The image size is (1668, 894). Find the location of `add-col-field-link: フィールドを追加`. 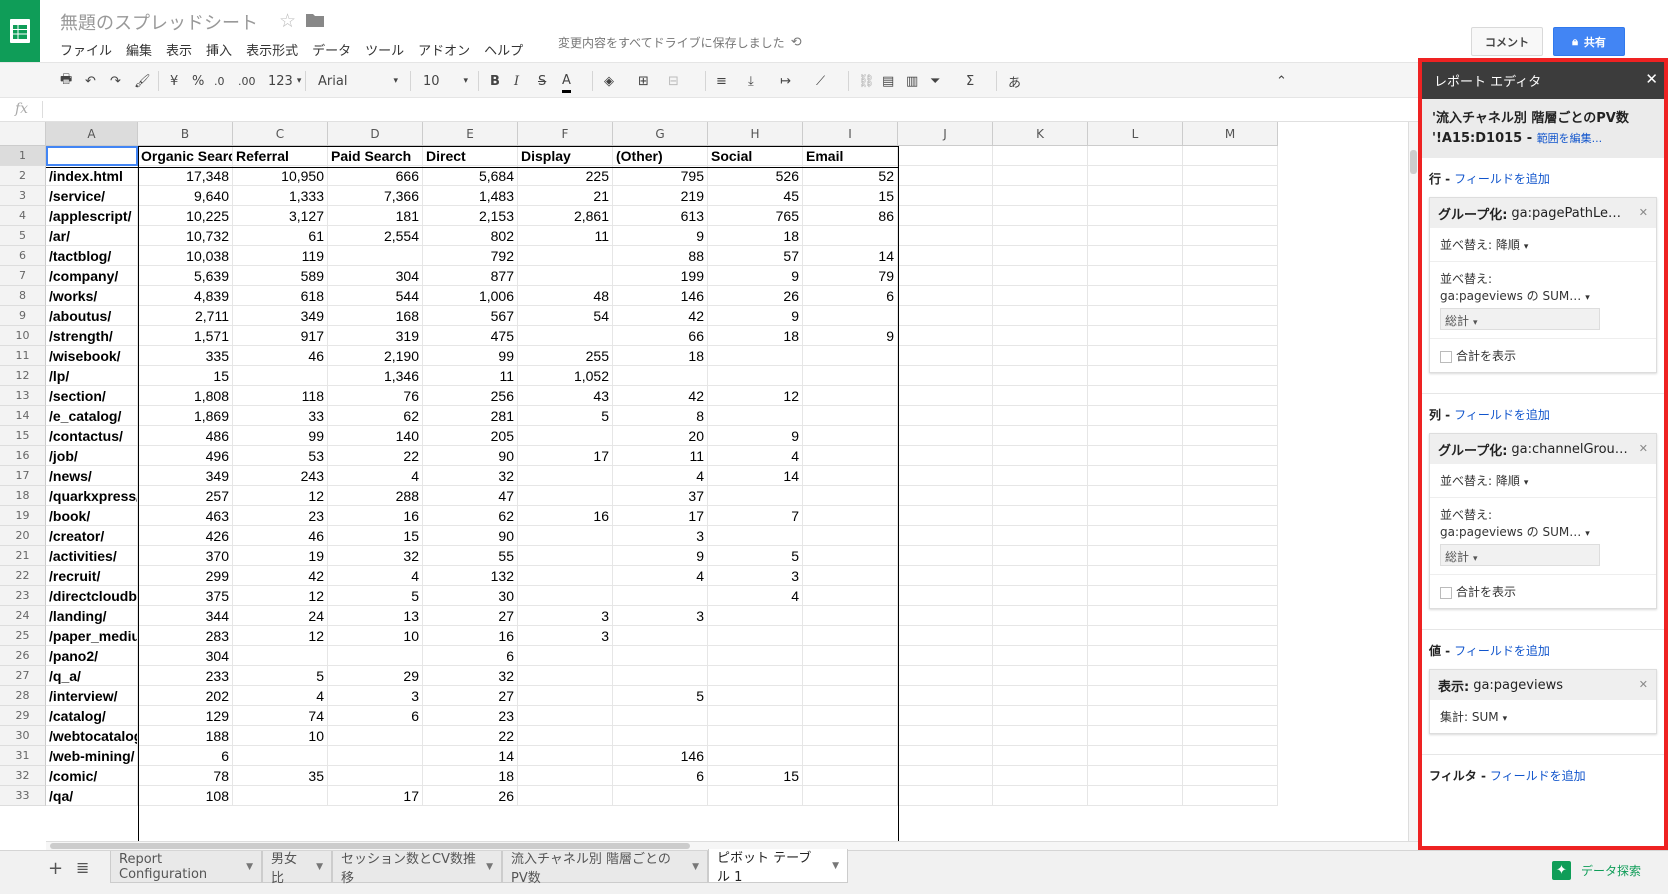

add-col-field-link: フィールドを追加 is located at coordinates (1502, 415).